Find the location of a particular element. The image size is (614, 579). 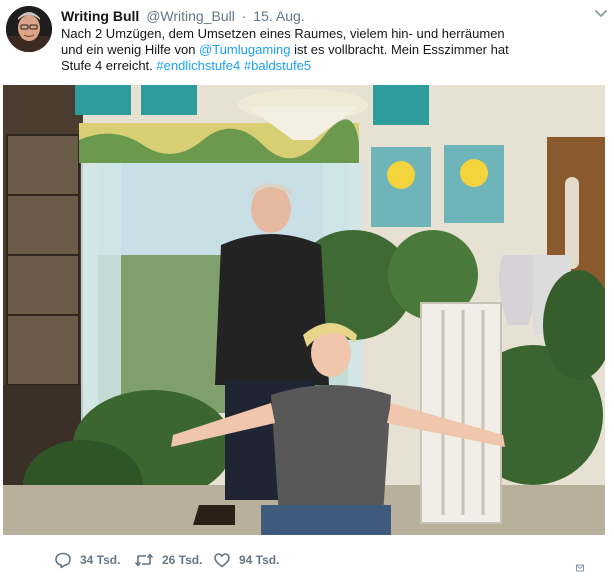

tweet-header: Writing Bull @Writing_Bull · 15. Aug. is located at coordinates (334, 16).